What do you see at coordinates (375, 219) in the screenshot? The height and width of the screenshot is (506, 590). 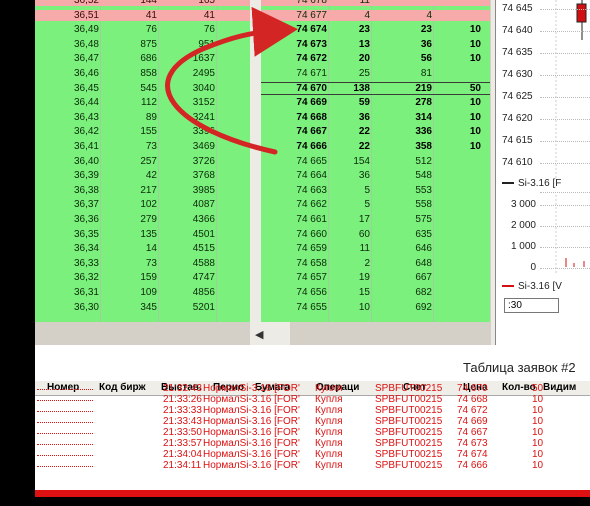 I see `right-book-row: 74 661 17 575` at bounding box center [375, 219].